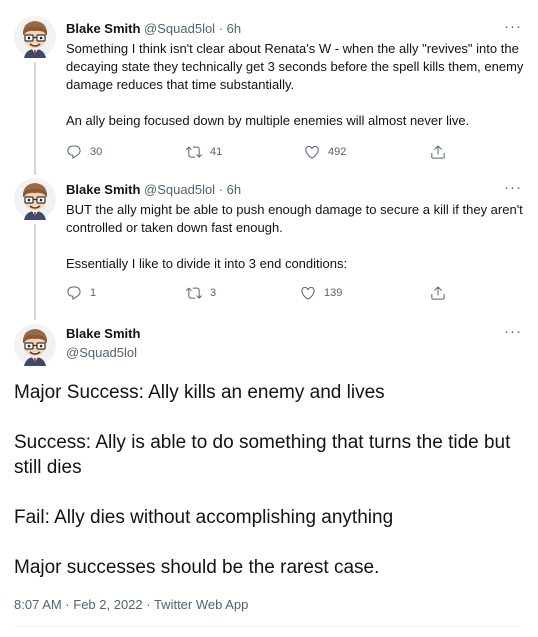 The height and width of the screenshot is (637, 538). What do you see at coordinates (131, 605) in the screenshot?
I see `tweet-timestamp-meta: 8:07 AM · Feb 2, 2022 · Twitter Web App` at bounding box center [131, 605].